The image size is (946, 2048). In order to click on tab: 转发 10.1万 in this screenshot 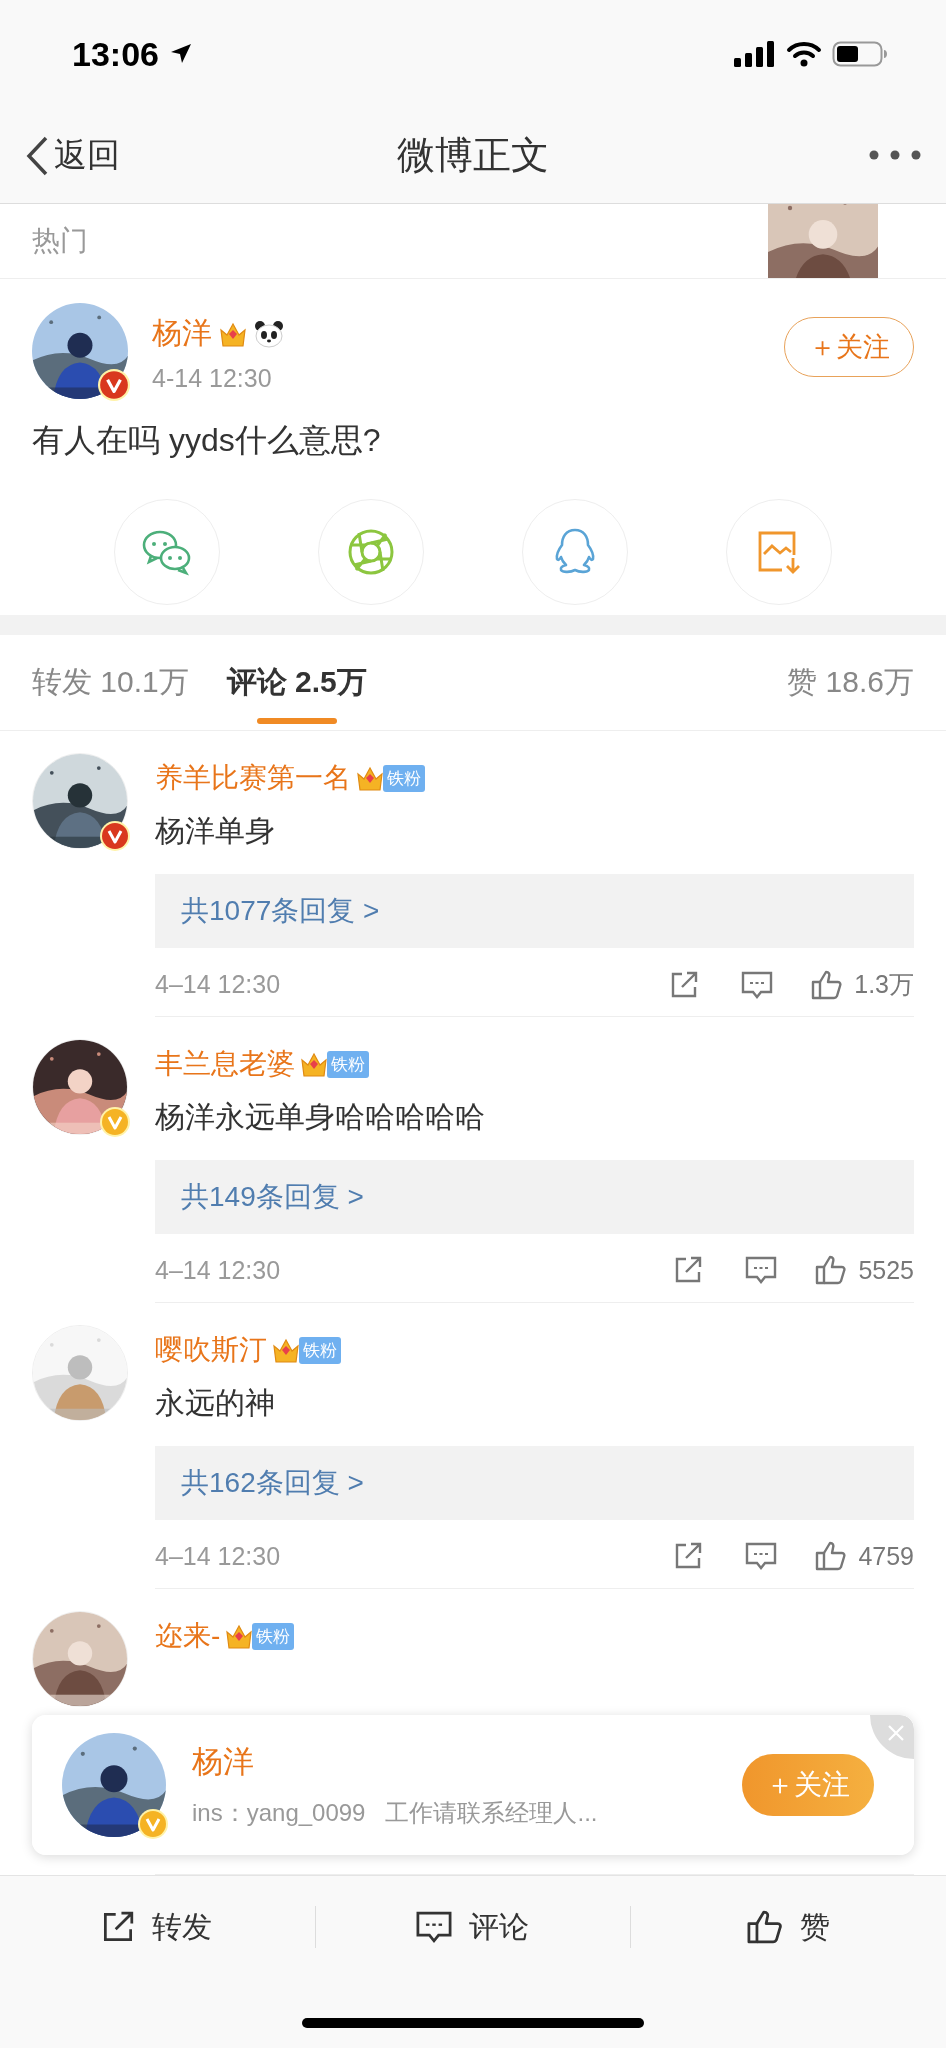, I will do `click(110, 682)`.